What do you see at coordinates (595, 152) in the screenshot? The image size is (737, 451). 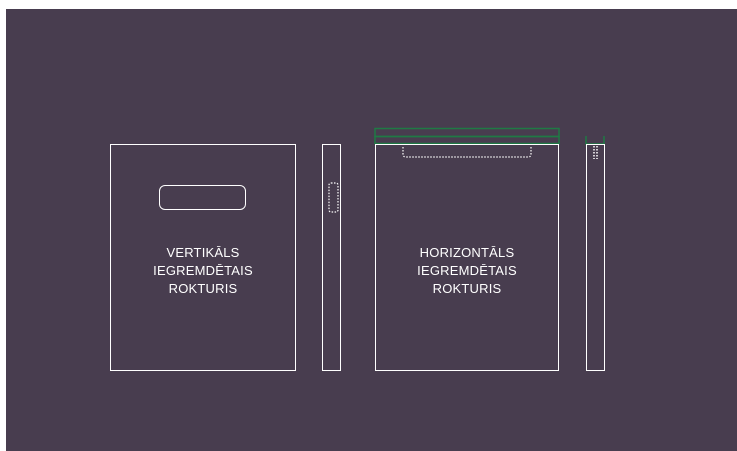 I see `horizontal-side-handle-dotted` at bounding box center [595, 152].